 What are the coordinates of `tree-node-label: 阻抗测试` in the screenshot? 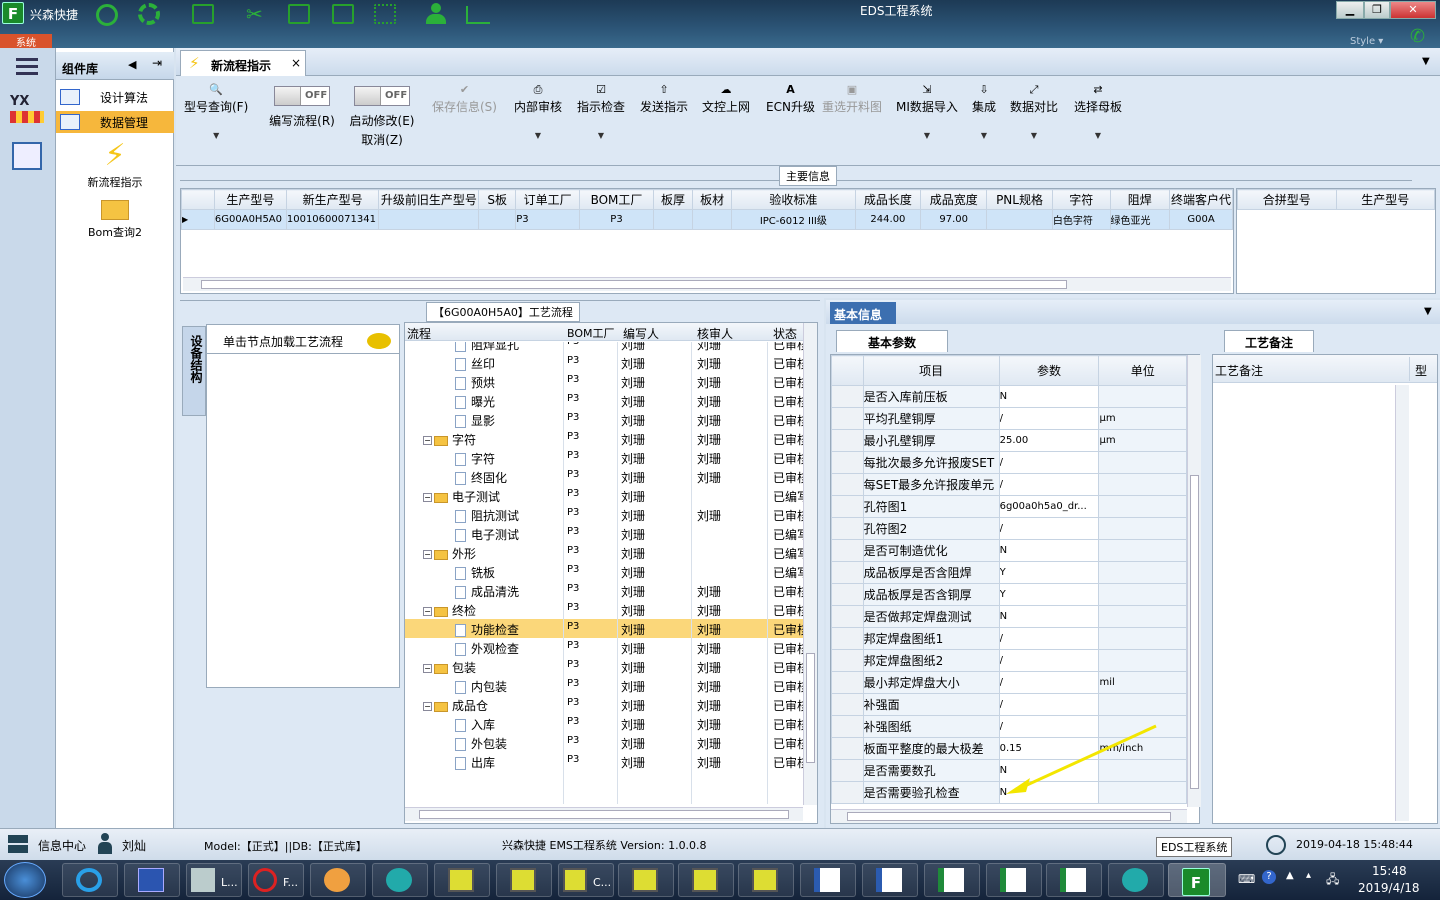 It's located at (487, 515).